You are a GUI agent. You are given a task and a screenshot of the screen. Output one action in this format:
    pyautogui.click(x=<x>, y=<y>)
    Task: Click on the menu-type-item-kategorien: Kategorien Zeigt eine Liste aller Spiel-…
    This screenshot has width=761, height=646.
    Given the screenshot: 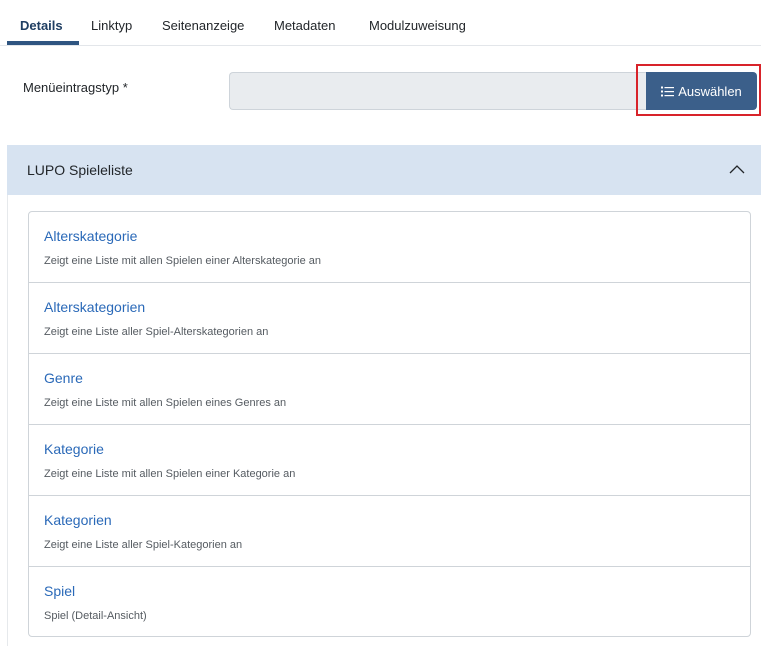 What is the action you would take?
    pyautogui.click(x=389, y=531)
    